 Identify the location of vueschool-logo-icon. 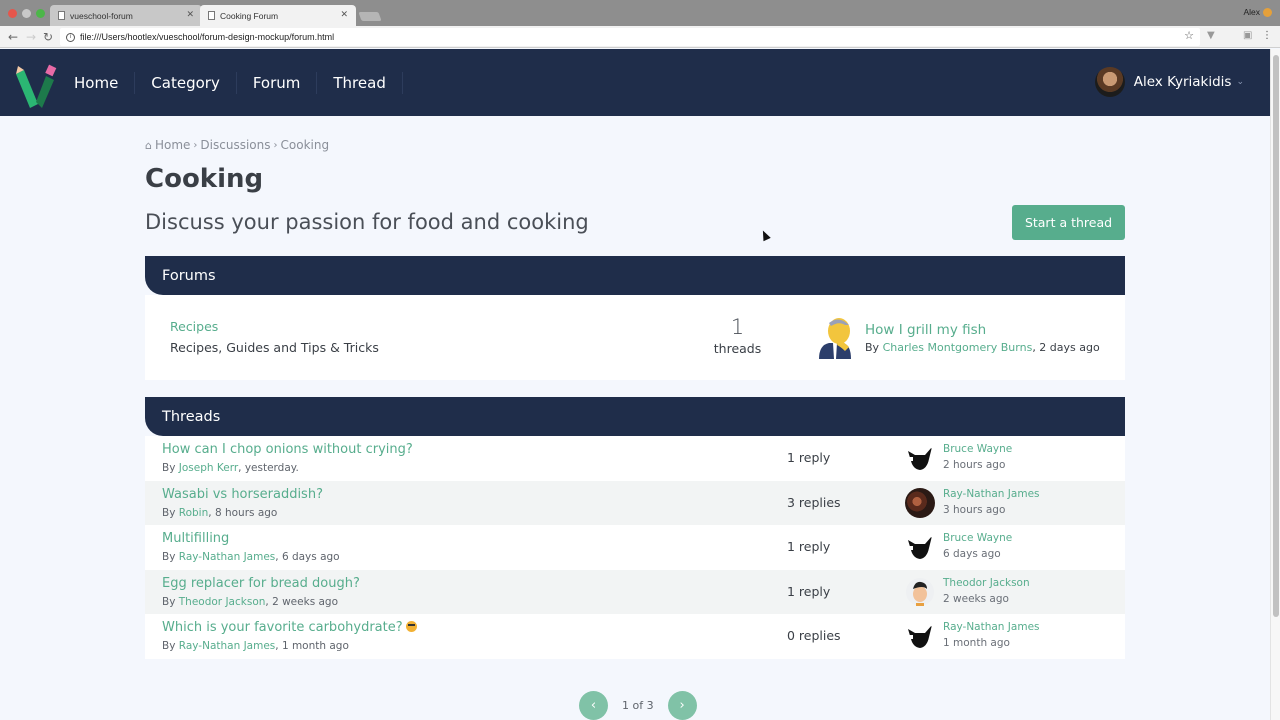
(36, 85).